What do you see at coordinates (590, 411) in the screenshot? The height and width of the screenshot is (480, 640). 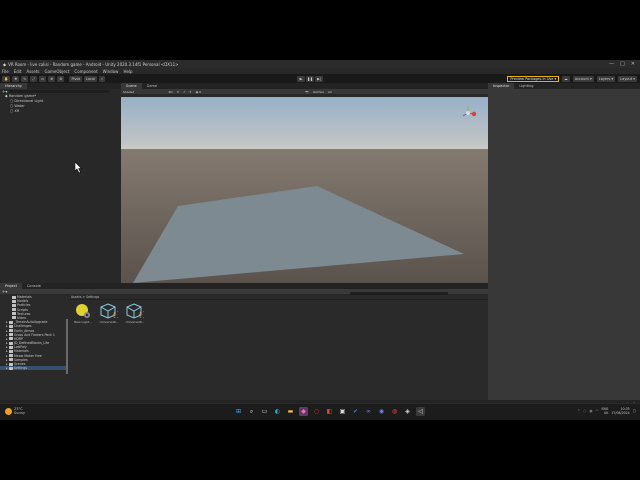 I see `volume-icon: ◍` at bounding box center [590, 411].